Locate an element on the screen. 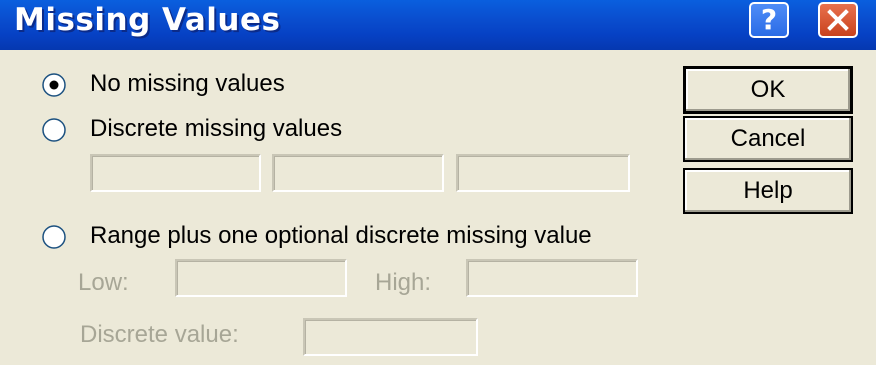  title-help-button: ? is located at coordinates (769, 20).